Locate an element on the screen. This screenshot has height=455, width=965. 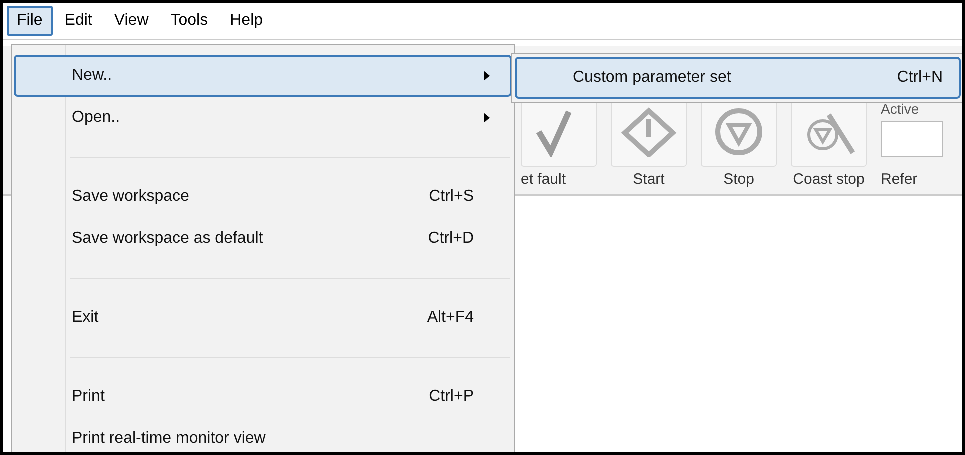
menu-bar-item: Help is located at coordinates (247, 21).